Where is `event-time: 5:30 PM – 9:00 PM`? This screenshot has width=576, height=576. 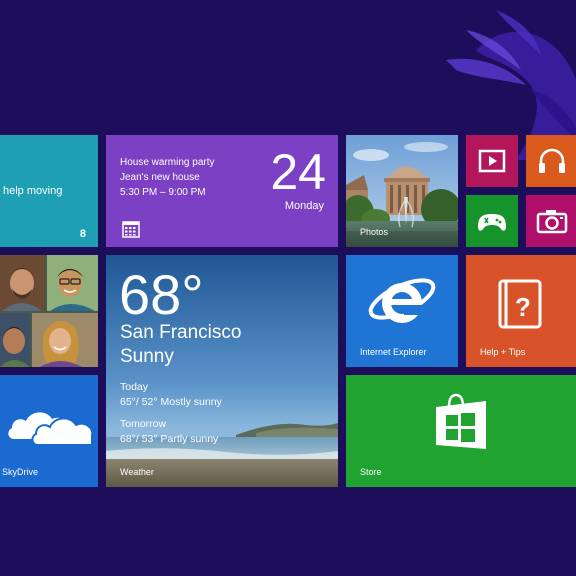
event-time: 5:30 PM – 9:00 PM is located at coordinates (163, 192).